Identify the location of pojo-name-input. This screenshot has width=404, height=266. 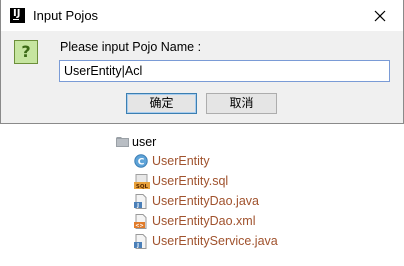
(224, 71).